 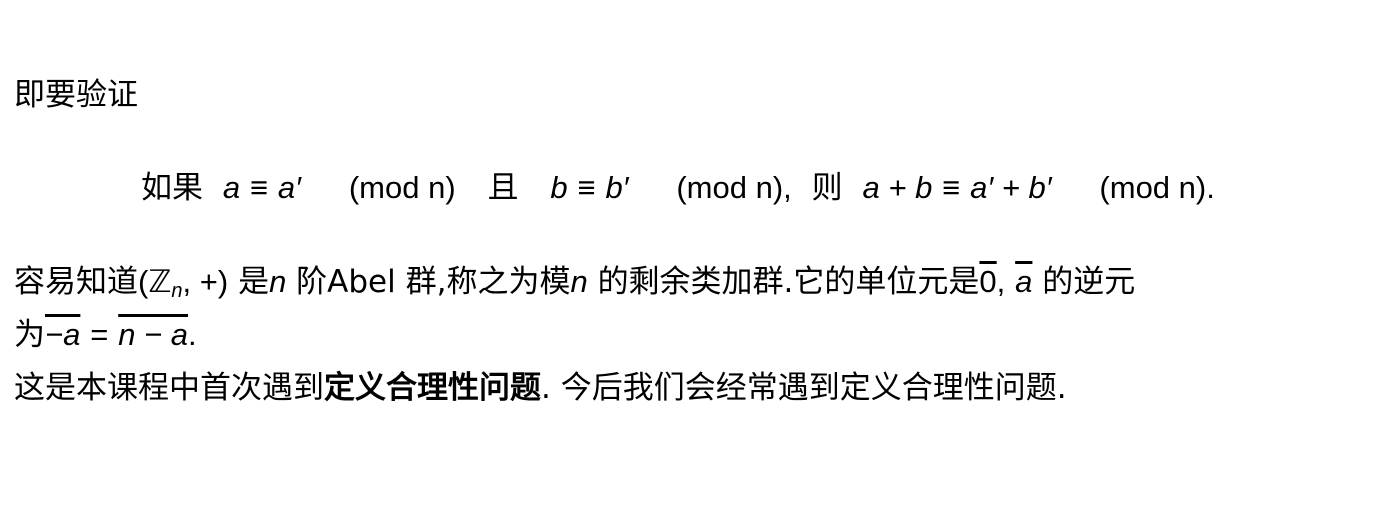 I want to click on equiv-symbol: ≡, so click(x=259, y=187).